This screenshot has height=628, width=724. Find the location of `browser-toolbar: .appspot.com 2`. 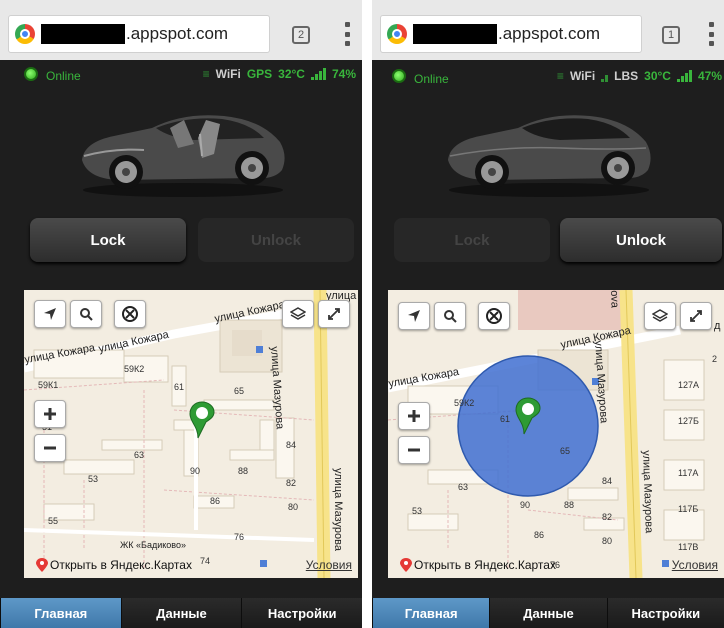

browser-toolbar: .appspot.com 2 is located at coordinates (181, 30).